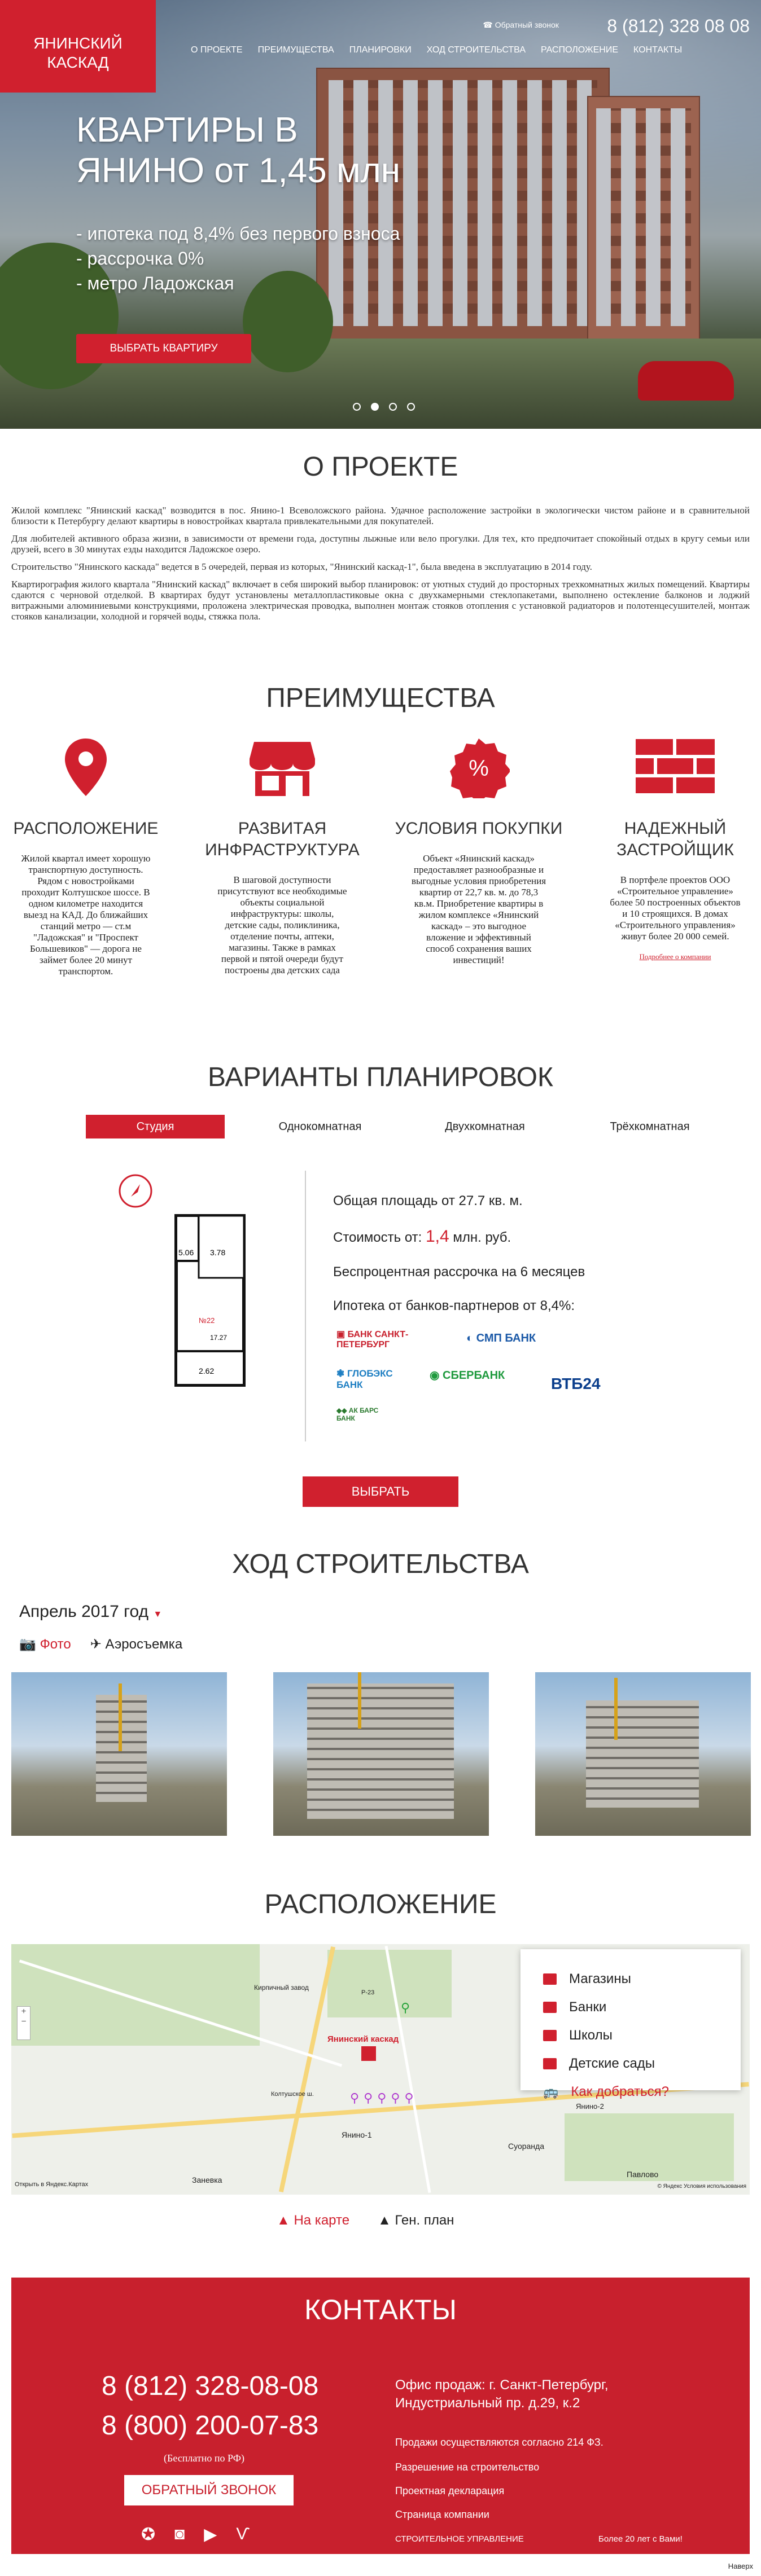 The height and width of the screenshot is (2576, 761). What do you see at coordinates (140, 258) in the screenshot?
I see `hero-feature: - рассрочка 0%` at bounding box center [140, 258].